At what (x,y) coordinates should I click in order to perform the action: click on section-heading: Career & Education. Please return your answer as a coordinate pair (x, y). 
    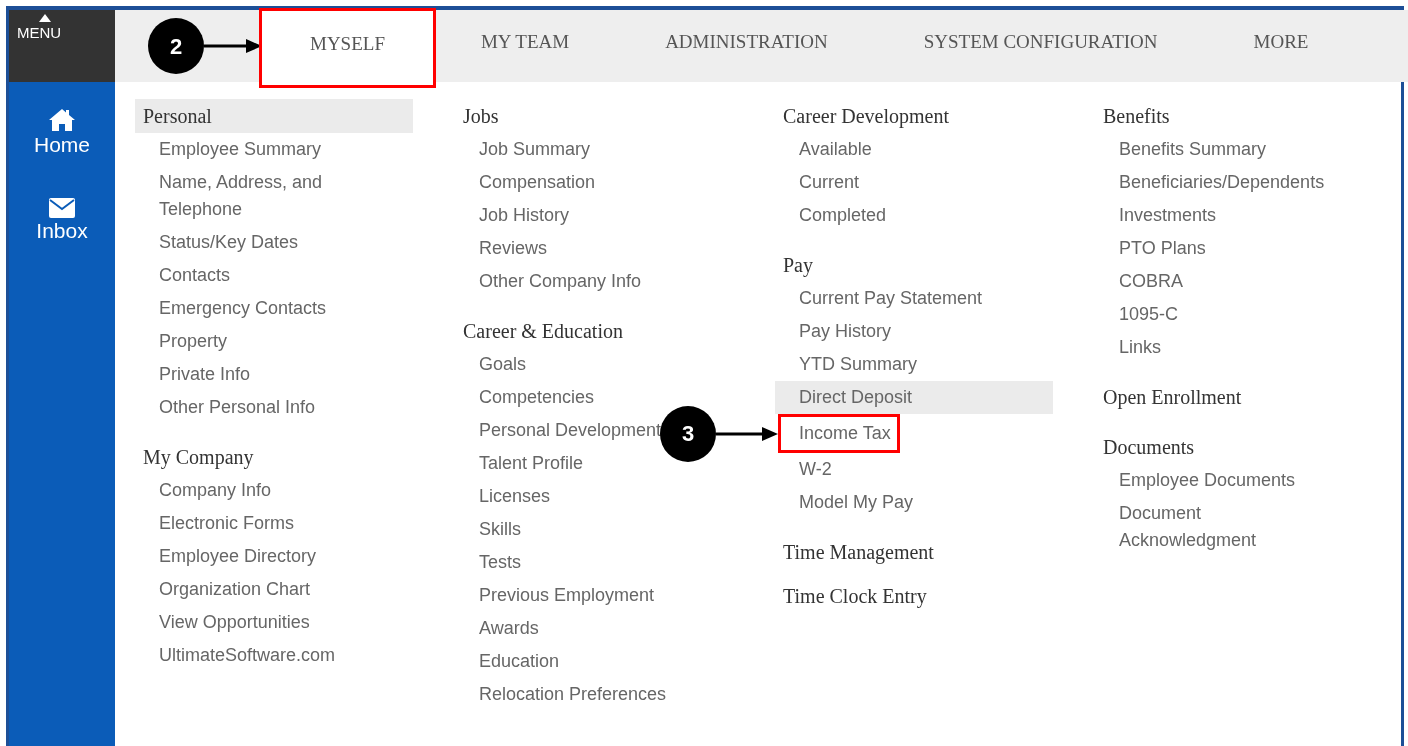
    Looking at the image, I should click on (543, 331).